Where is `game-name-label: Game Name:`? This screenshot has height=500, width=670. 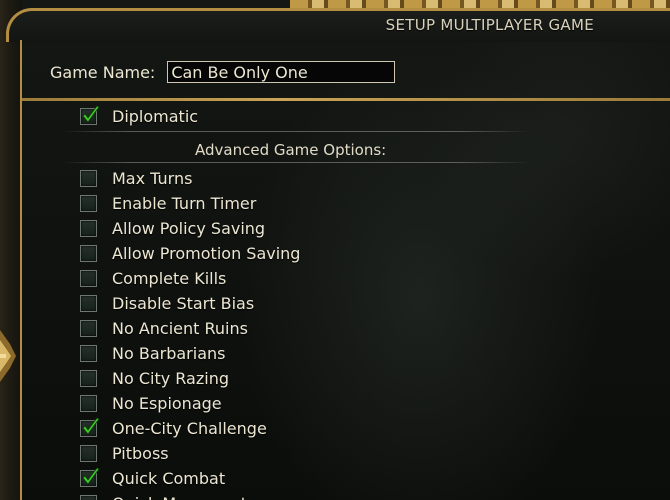
game-name-label: Game Name: is located at coordinates (103, 72).